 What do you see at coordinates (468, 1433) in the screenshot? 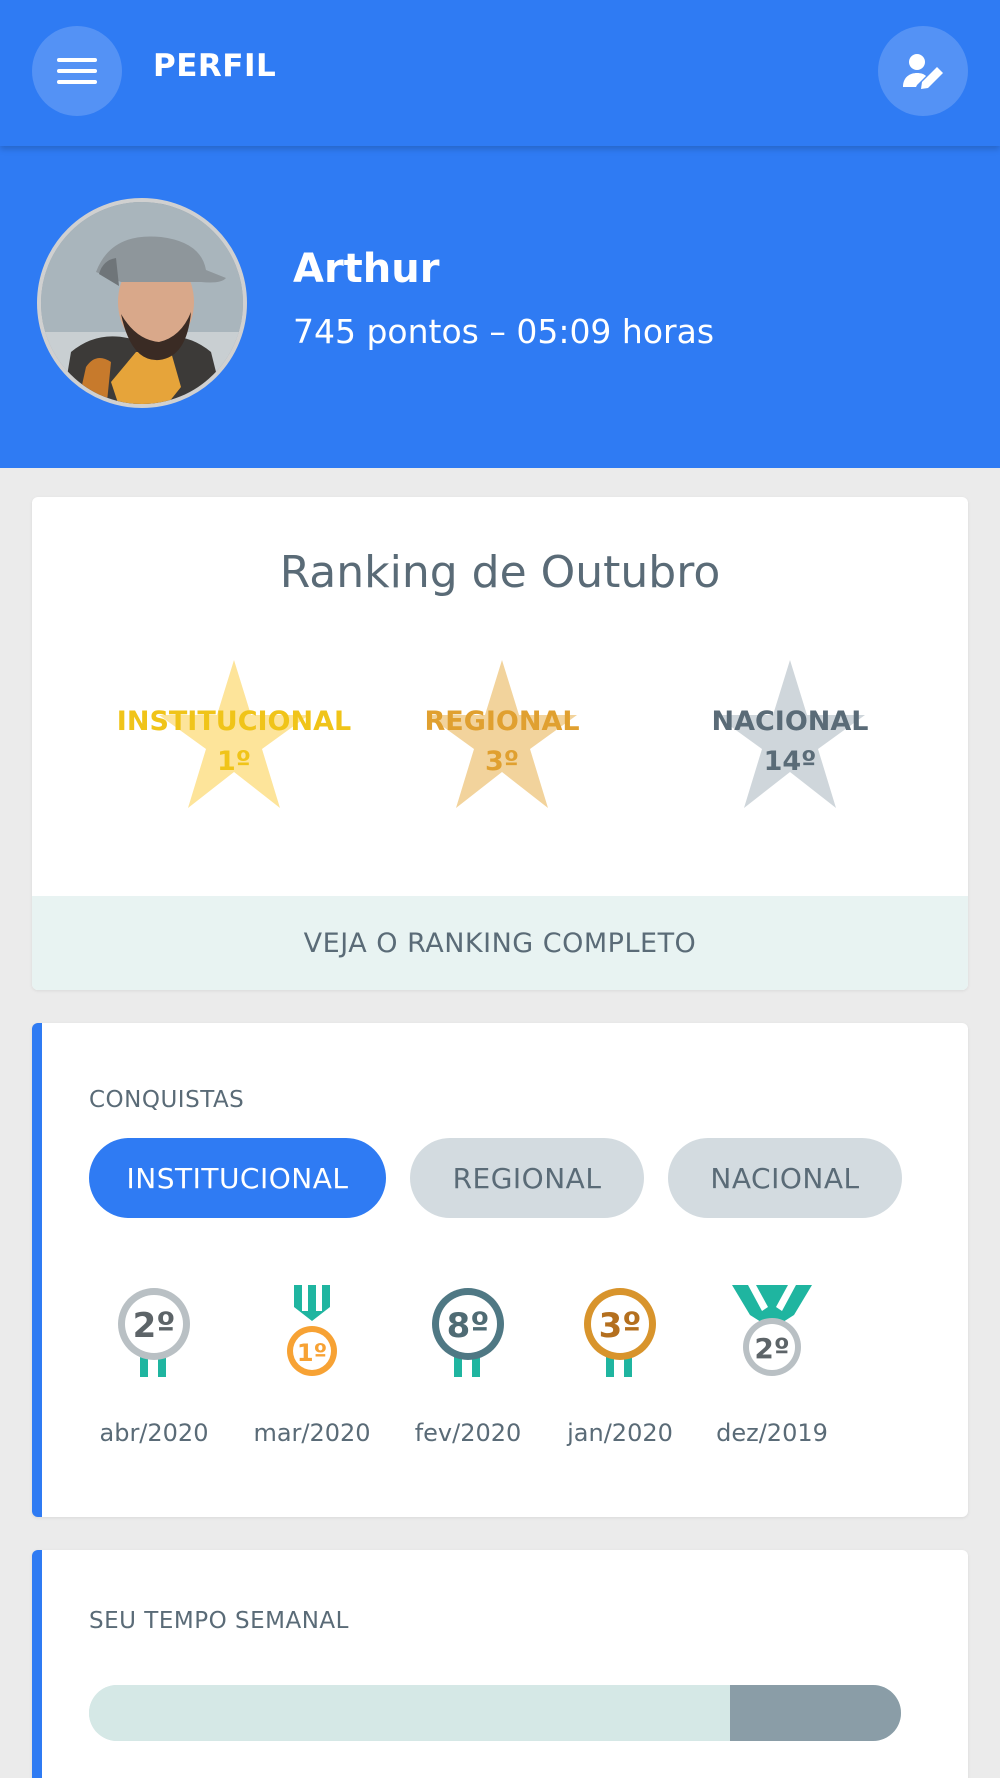
I see `medal-date: fev/2020` at bounding box center [468, 1433].